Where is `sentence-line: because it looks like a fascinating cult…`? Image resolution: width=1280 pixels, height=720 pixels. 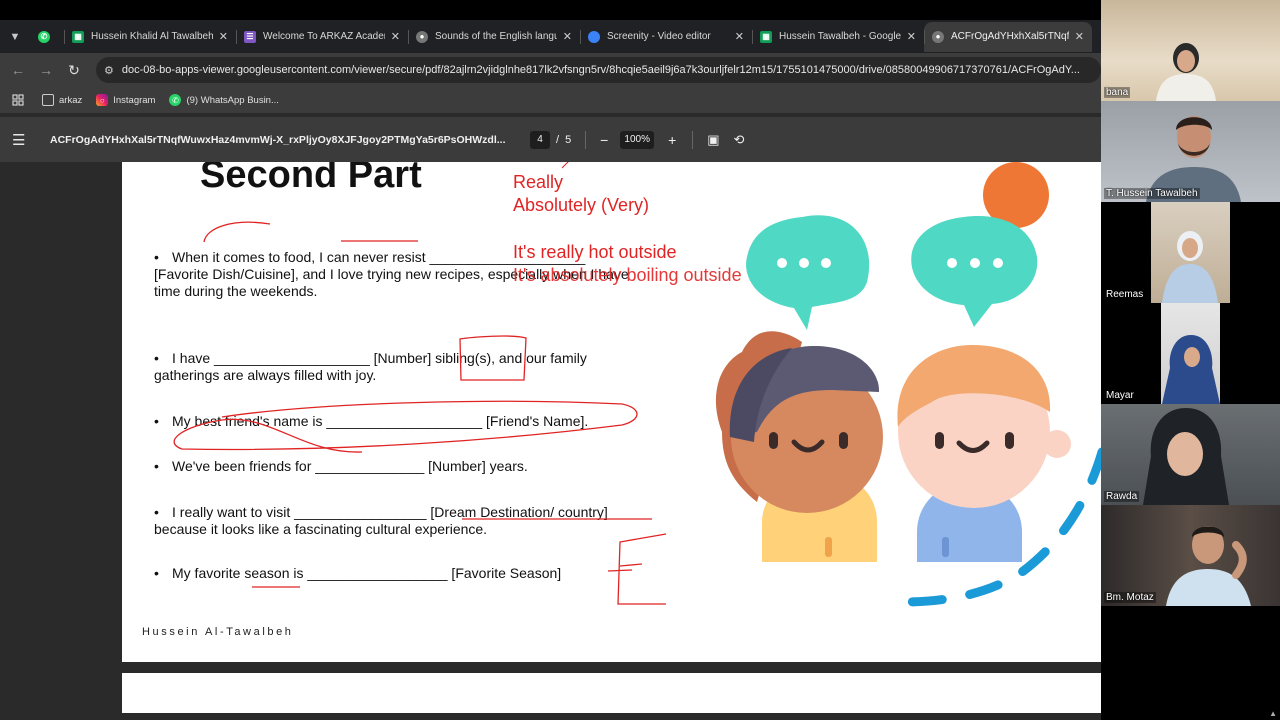 sentence-line: because it looks like a fascinating cult… is located at coordinates (321, 529).